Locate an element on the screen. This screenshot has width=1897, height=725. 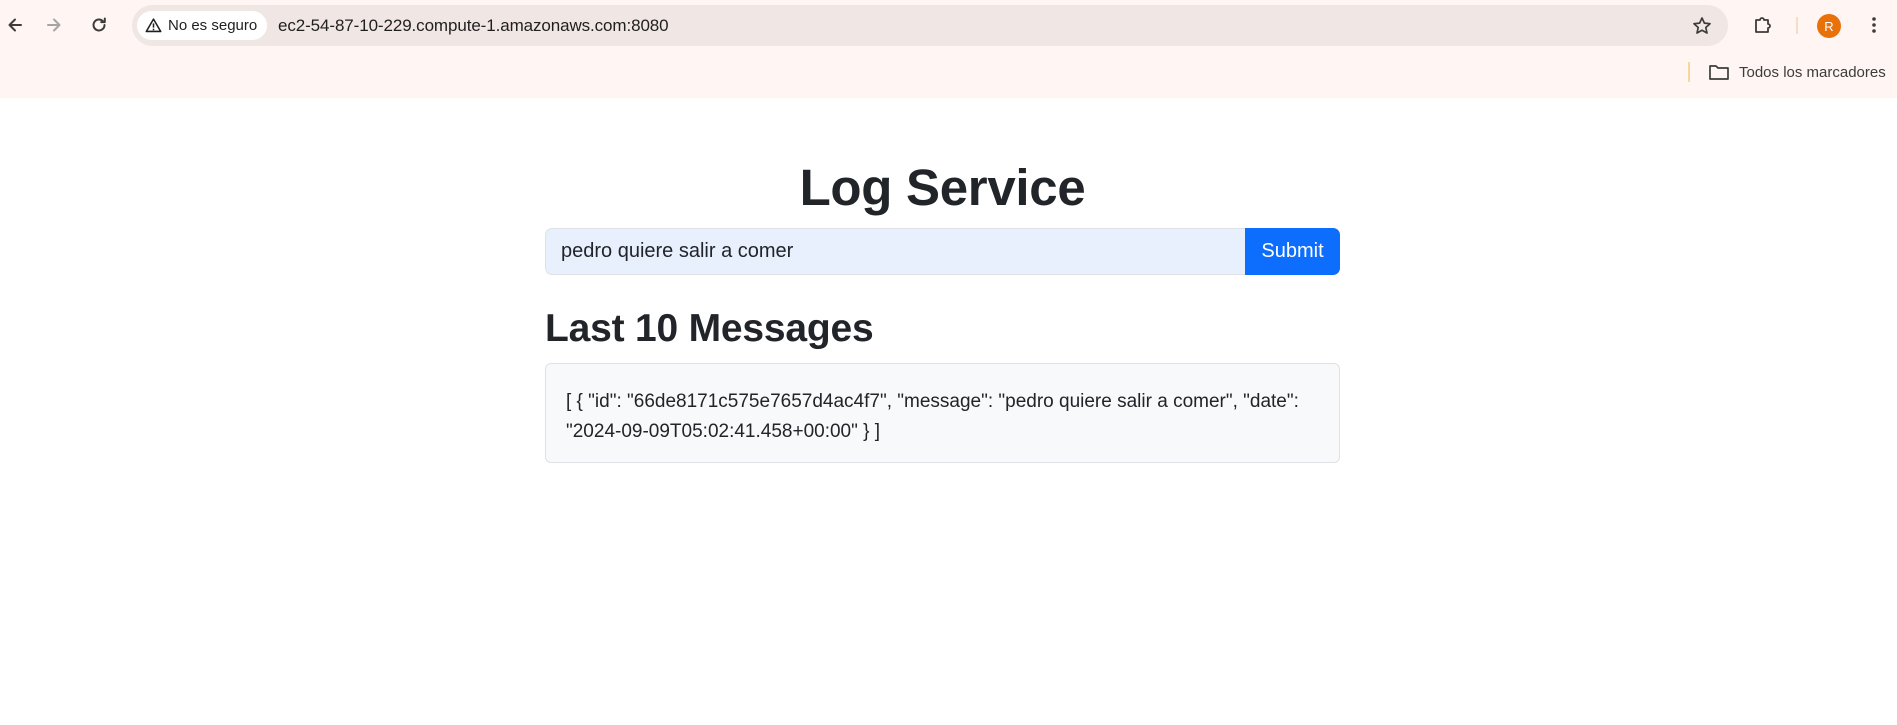
security-indicator: No es seguro is located at coordinates (202, 25).